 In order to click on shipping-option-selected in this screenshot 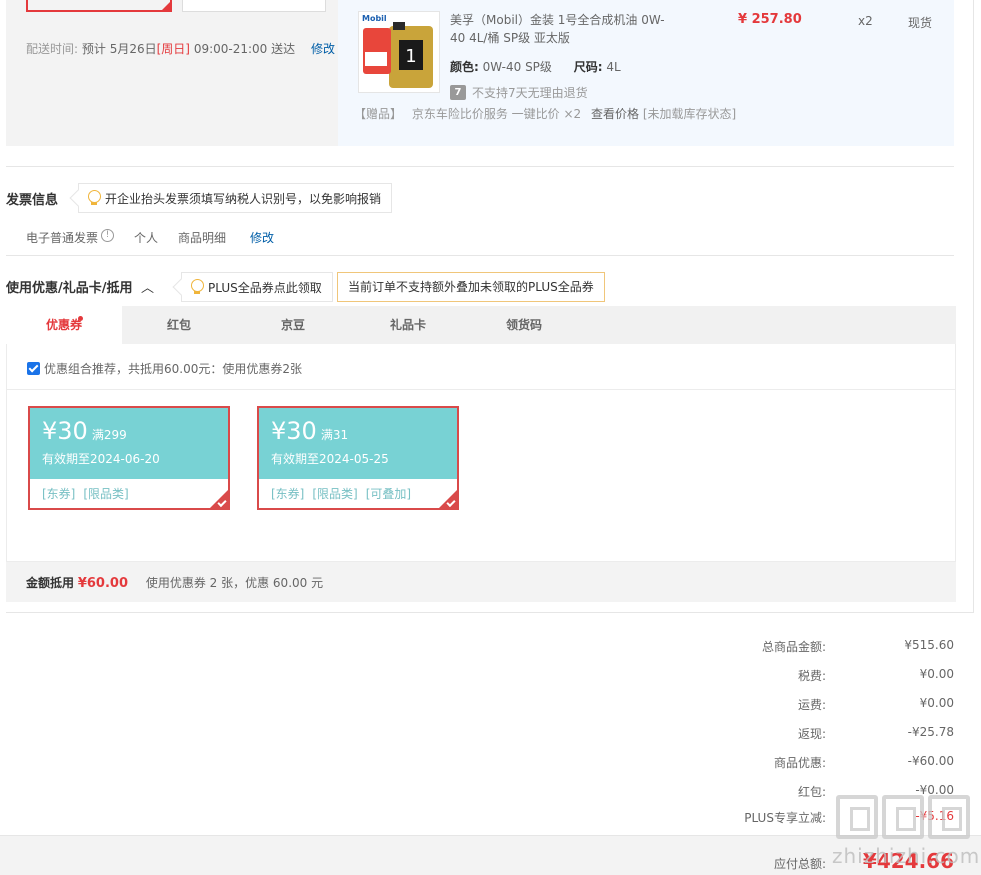, I will do `click(99, 6)`.